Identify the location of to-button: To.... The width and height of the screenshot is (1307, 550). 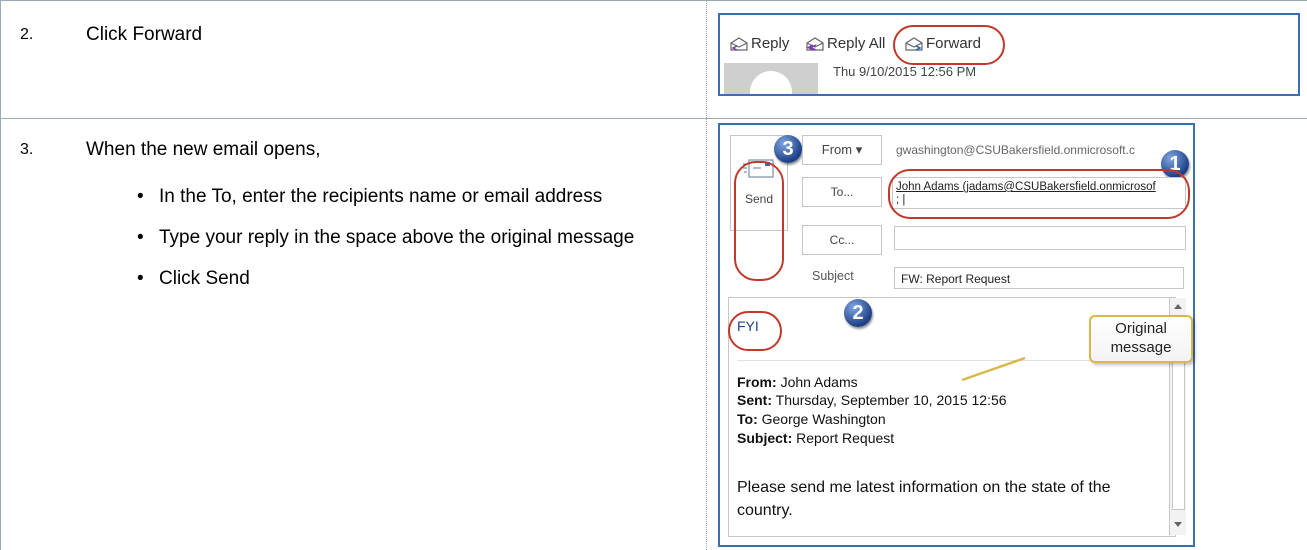
(842, 192).